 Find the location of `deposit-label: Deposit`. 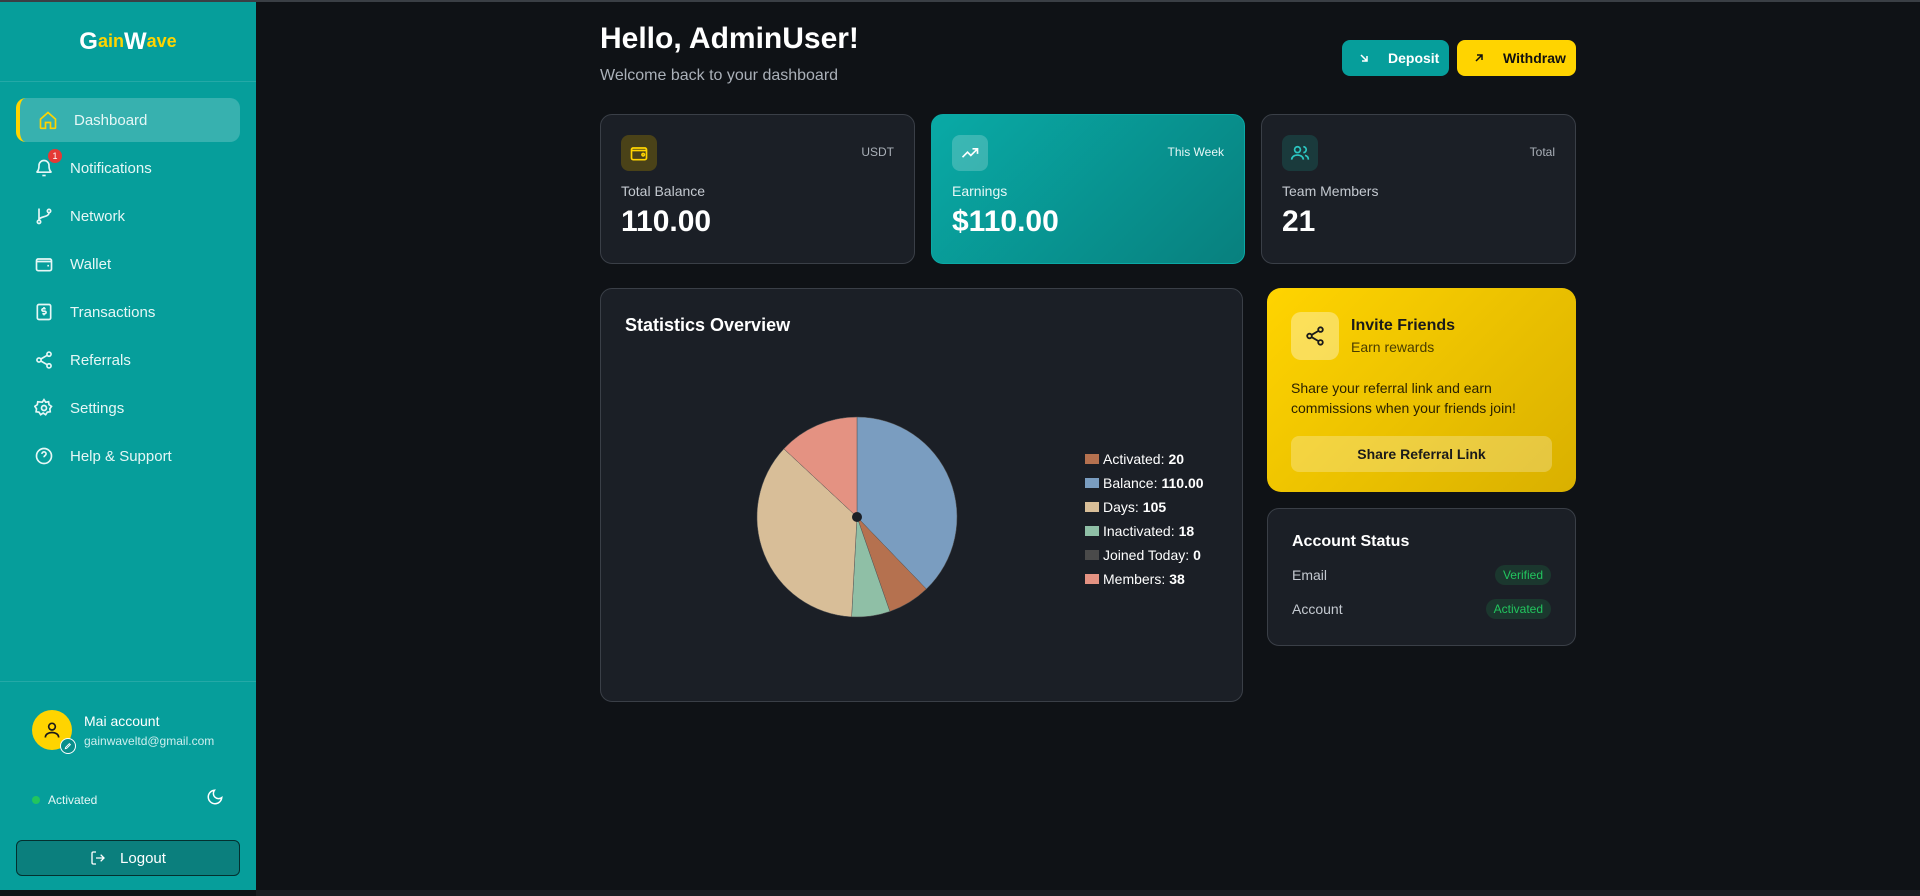

deposit-label: Deposit is located at coordinates (1414, 58).